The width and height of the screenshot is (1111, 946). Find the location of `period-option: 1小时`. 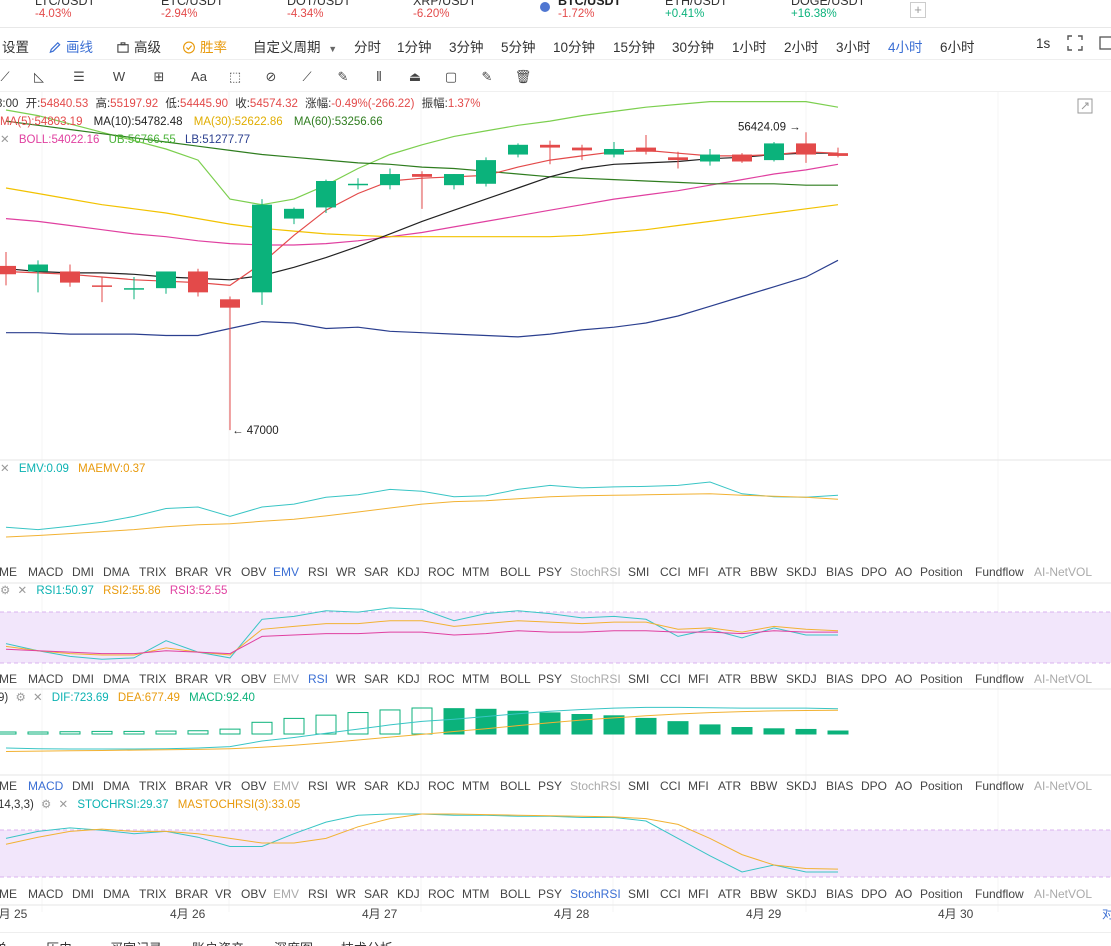

period-option: 1小时 is located at coordinates (749, 46).